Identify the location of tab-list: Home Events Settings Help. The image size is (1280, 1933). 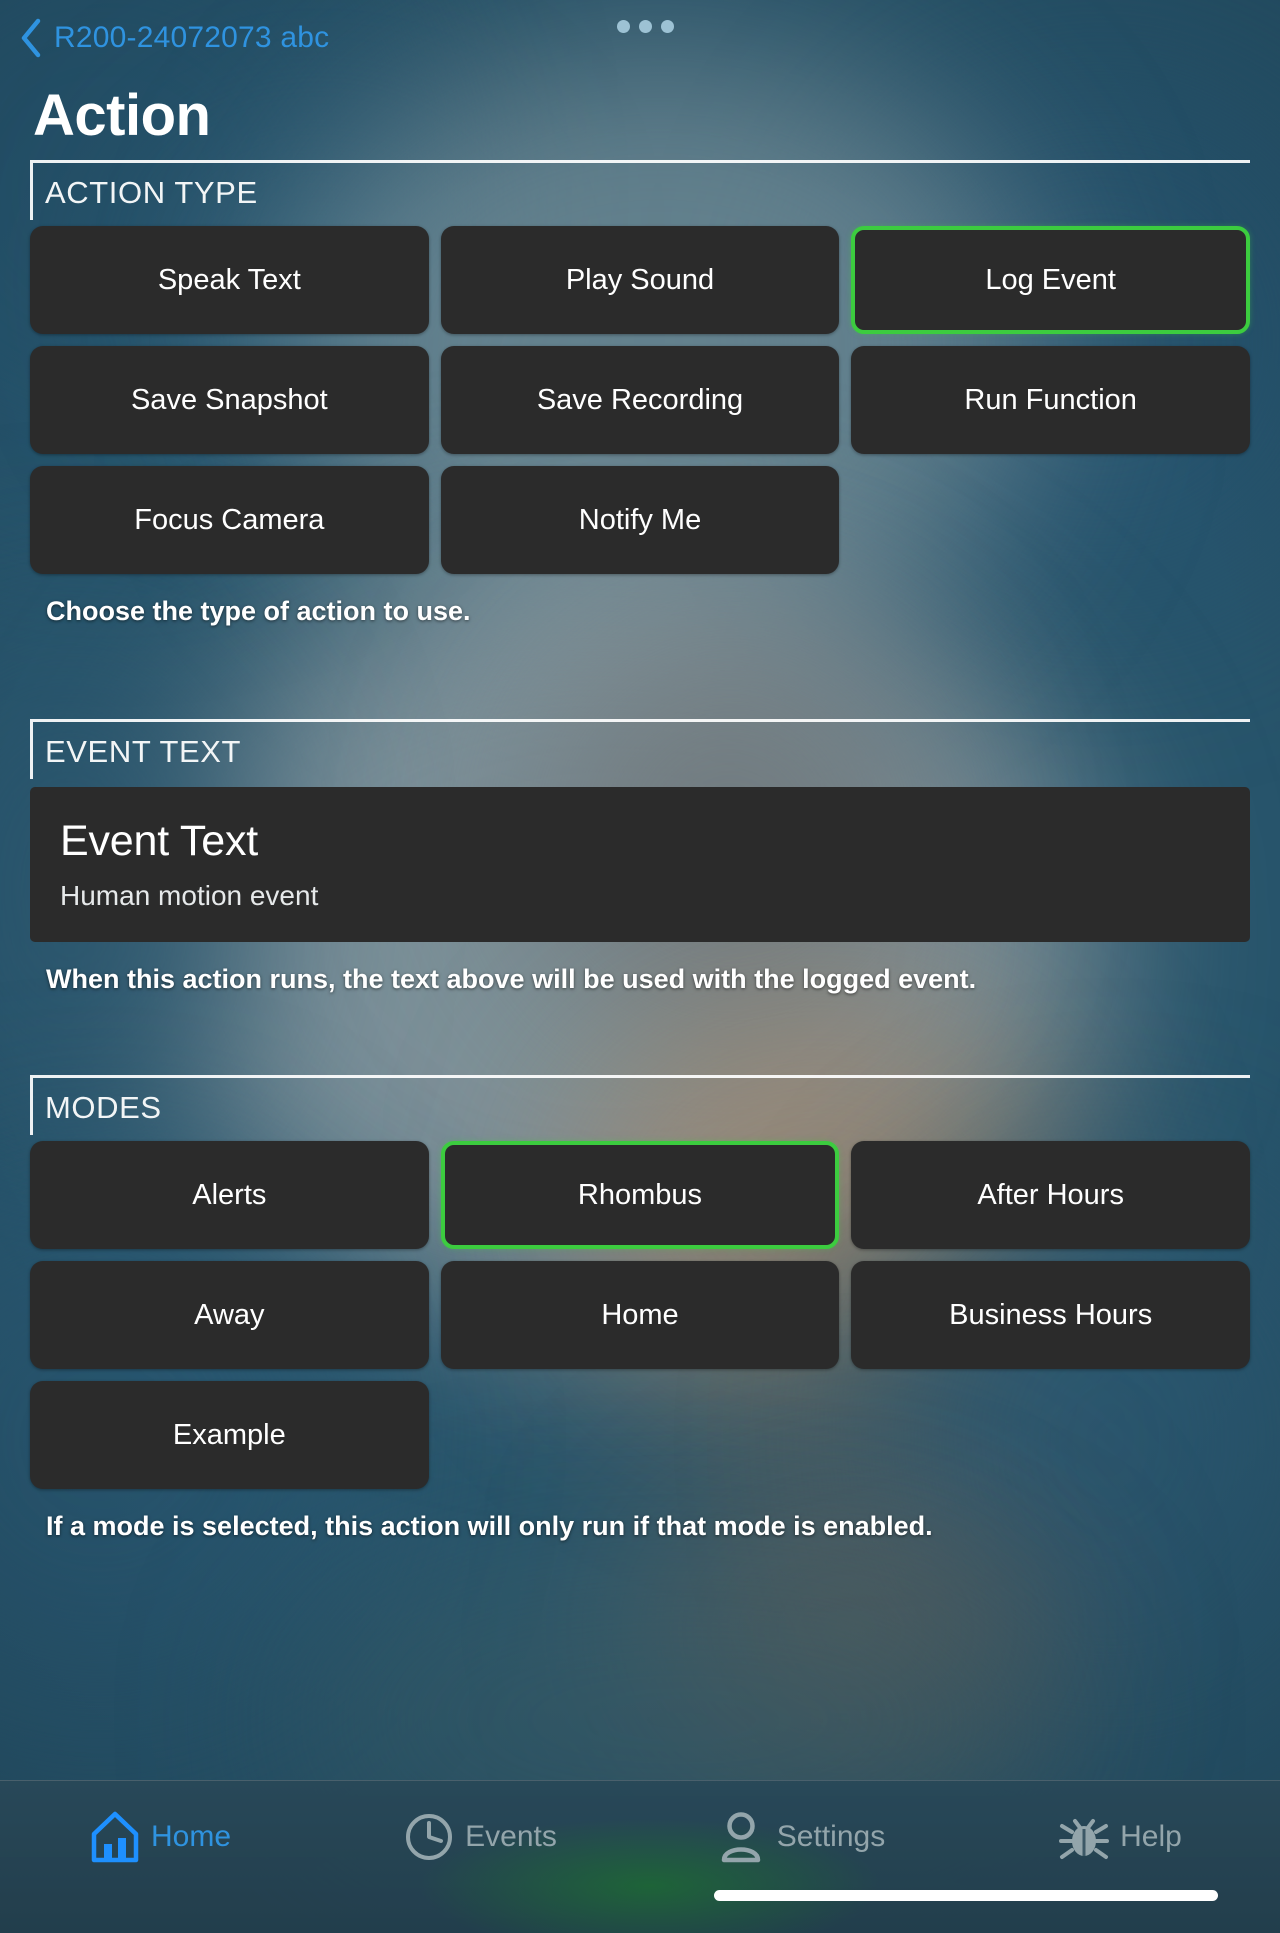
(640, 1837).